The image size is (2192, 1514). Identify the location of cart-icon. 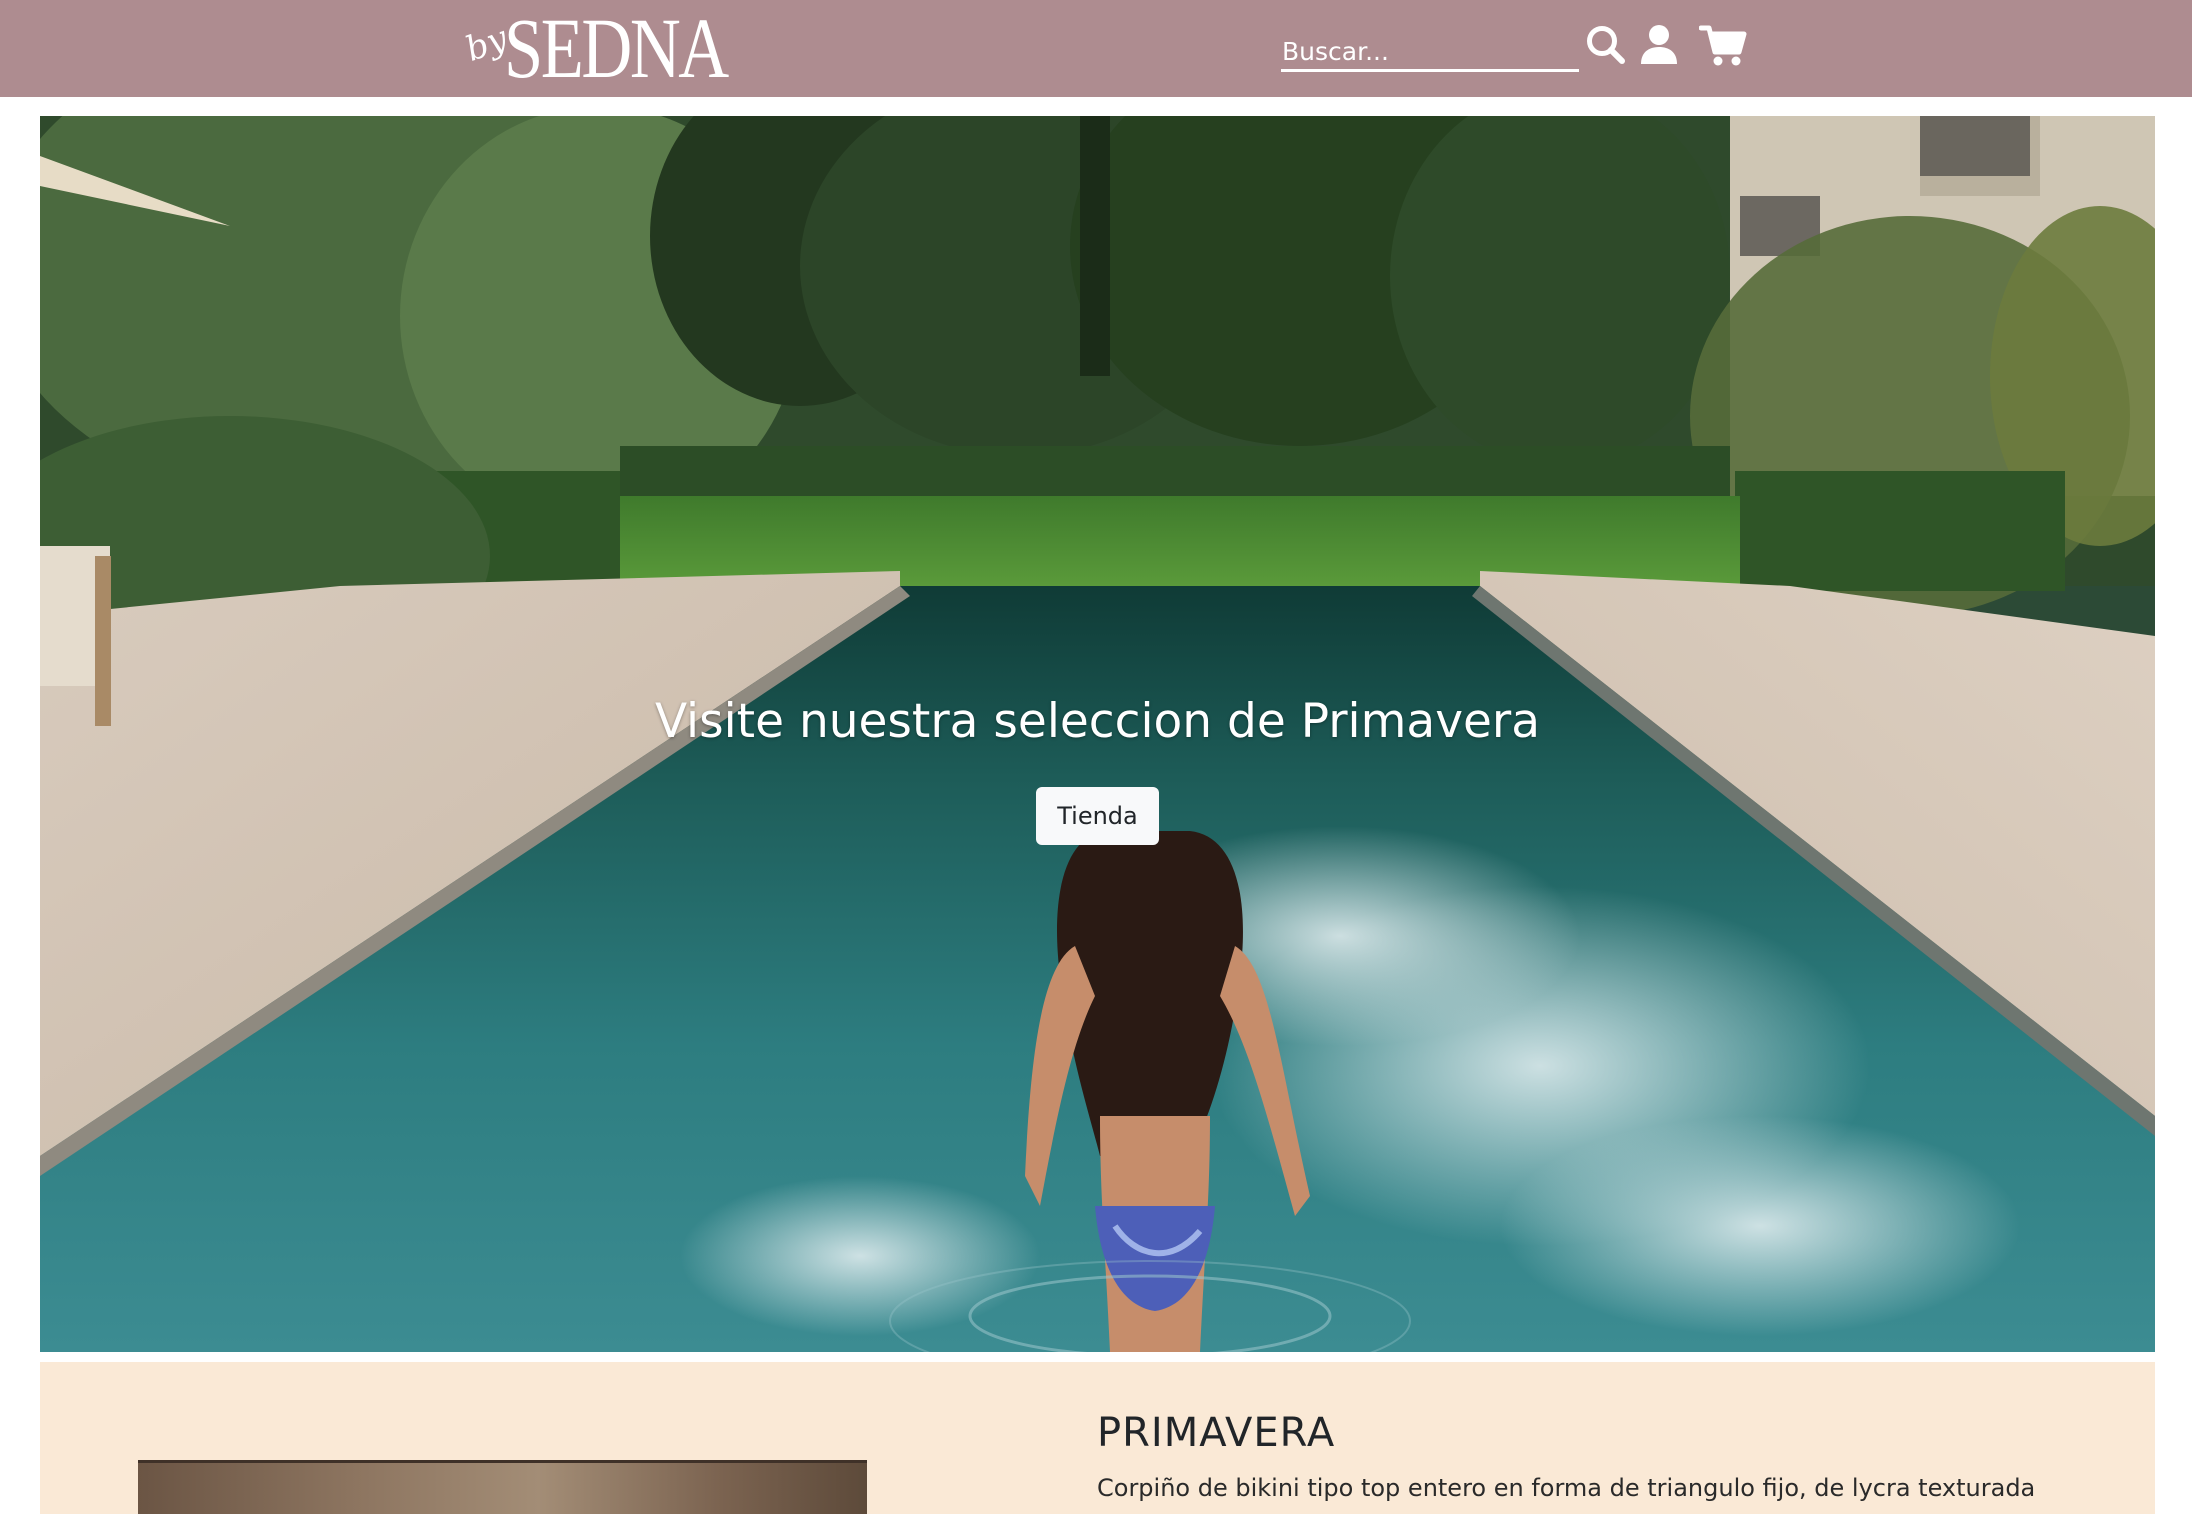
(1723, 45).